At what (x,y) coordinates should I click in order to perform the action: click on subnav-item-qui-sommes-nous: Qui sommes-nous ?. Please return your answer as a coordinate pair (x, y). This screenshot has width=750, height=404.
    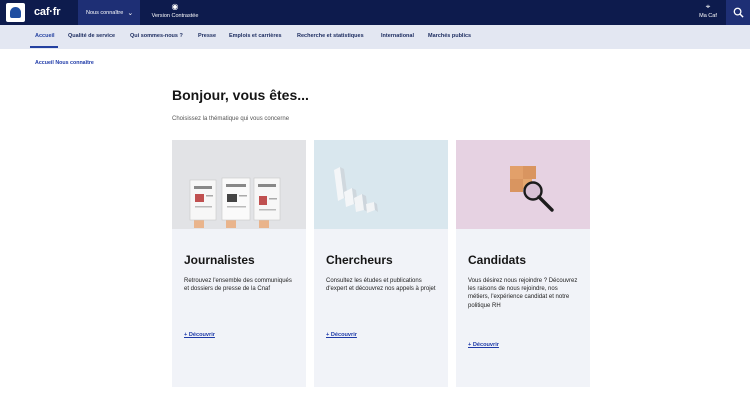
    Looking at the image, I should click on (156, 36).